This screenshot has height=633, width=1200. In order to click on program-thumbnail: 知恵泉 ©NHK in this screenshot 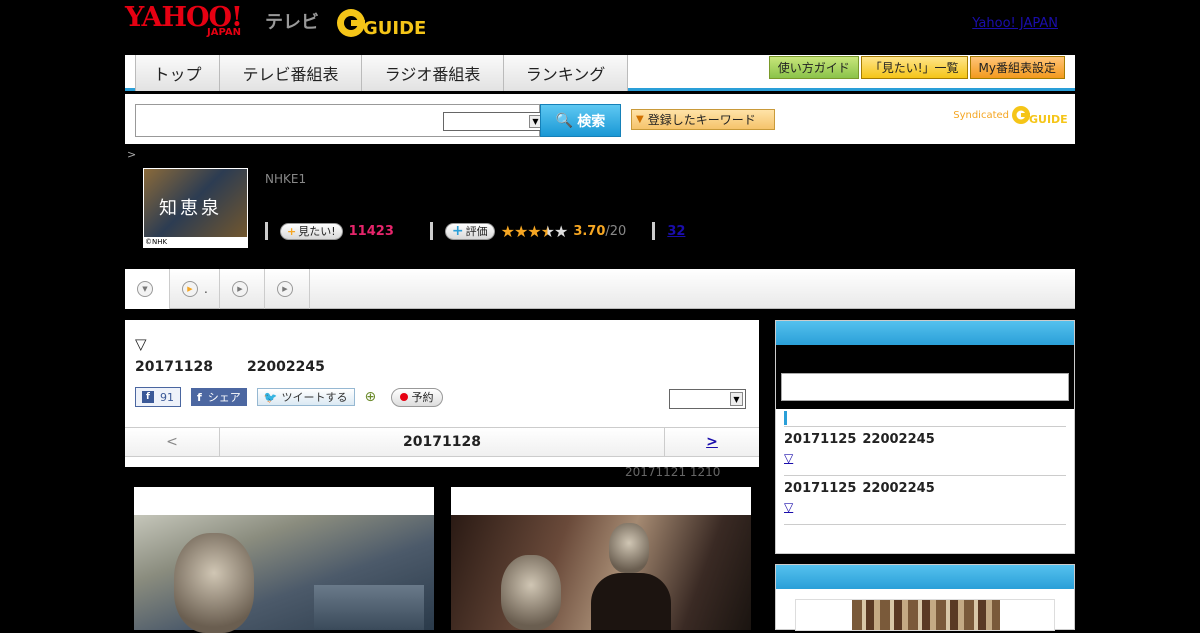, I will do `click(195, 208)`.